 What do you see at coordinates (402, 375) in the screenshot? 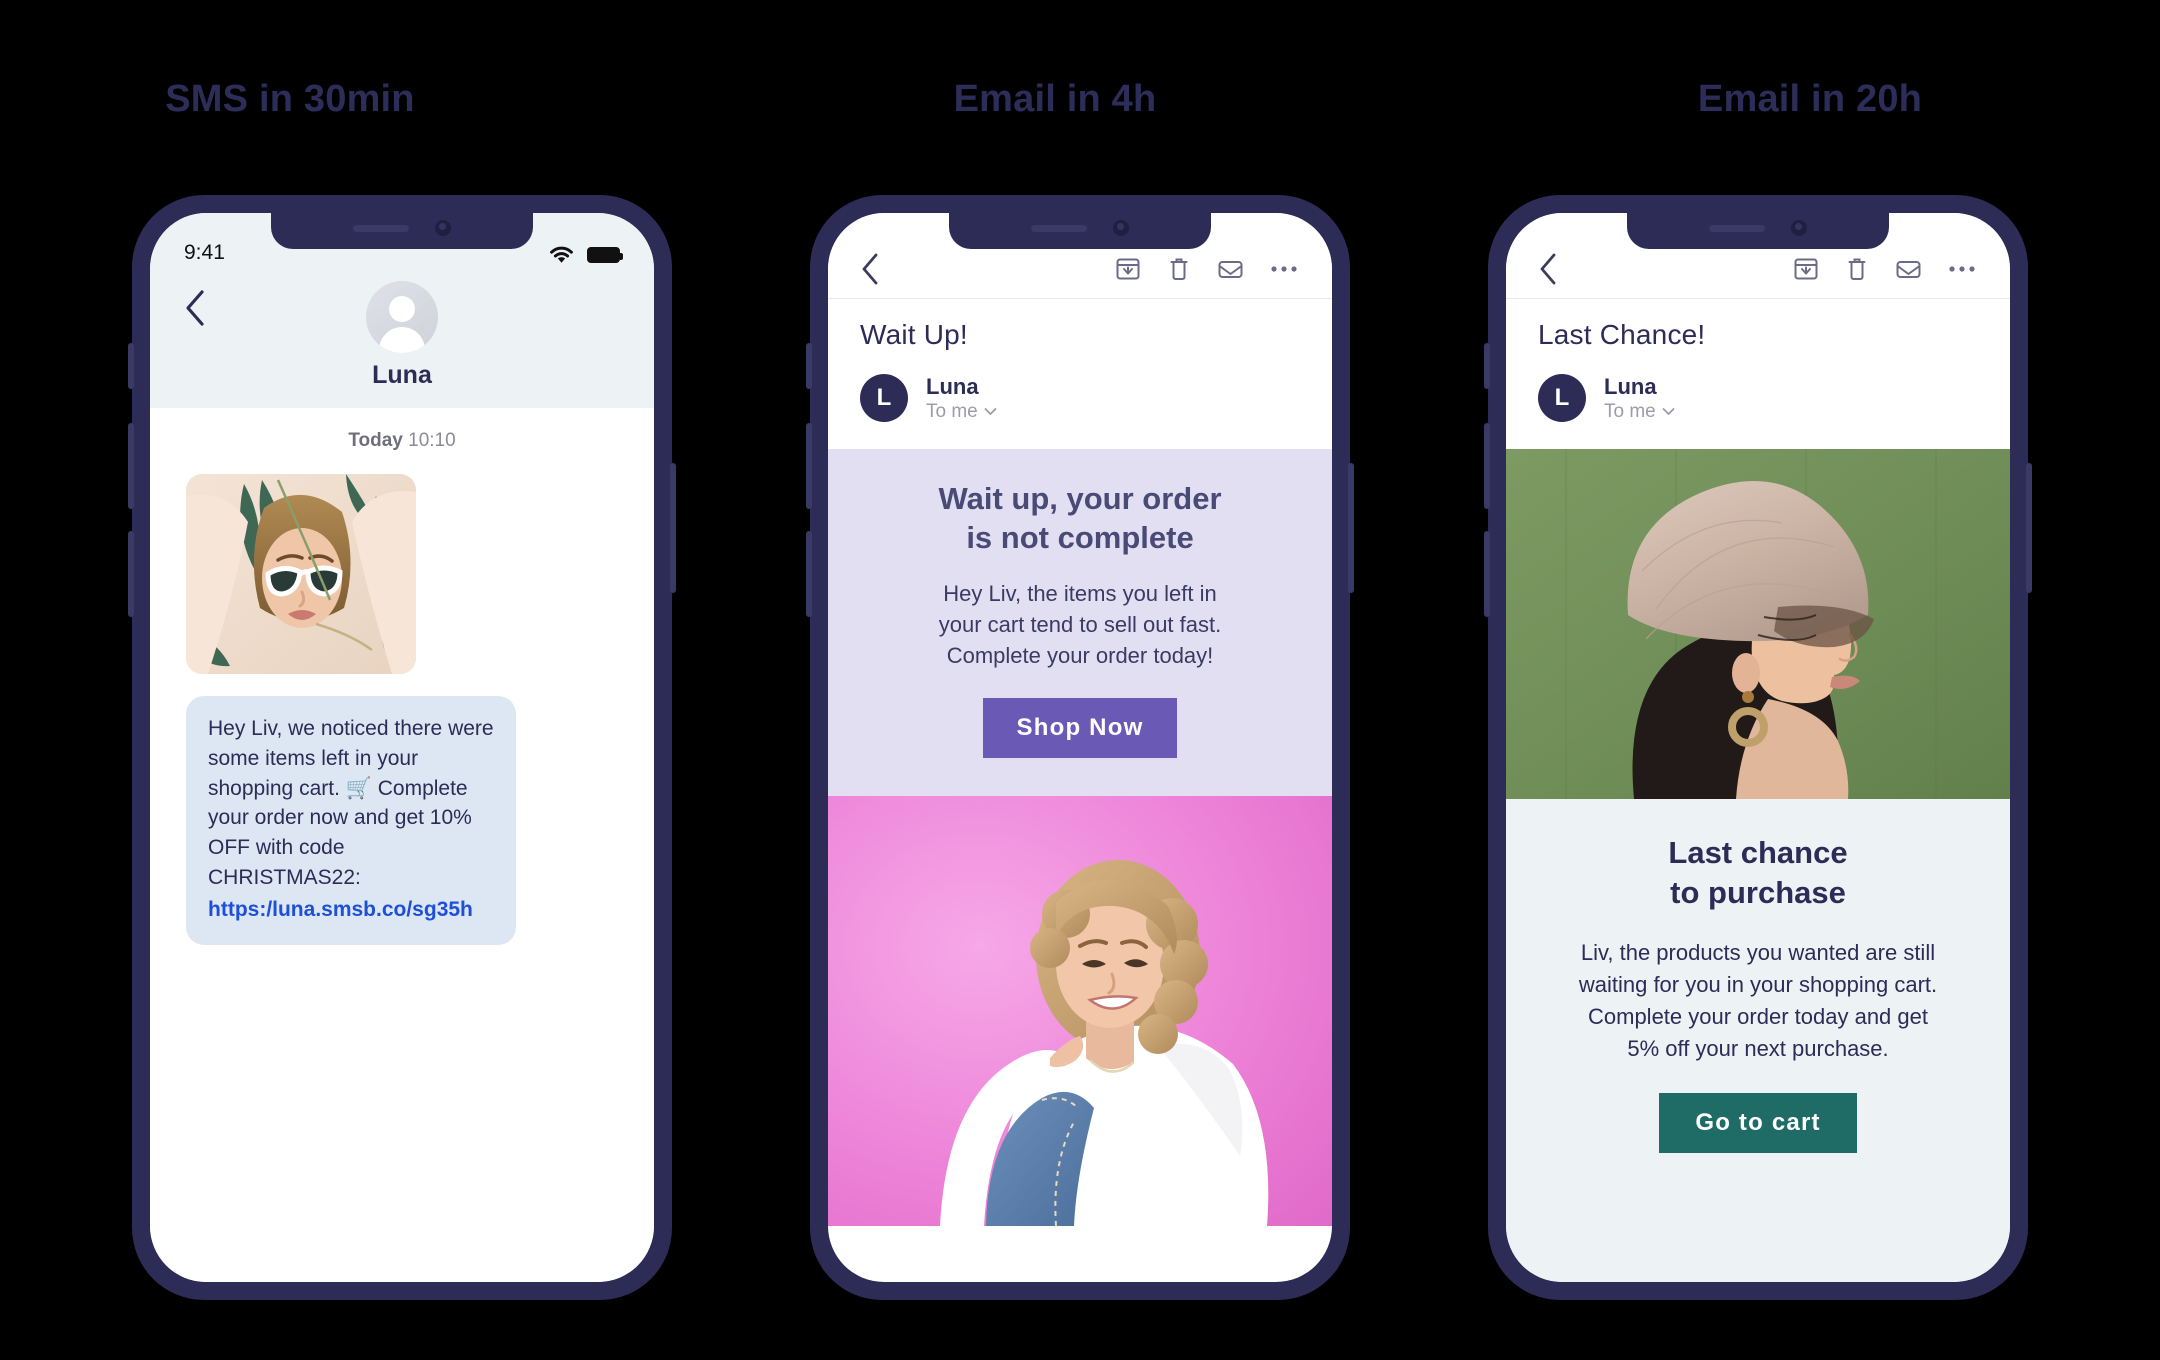
I see `contact-name: Luna` at bounding box center [402, 375].